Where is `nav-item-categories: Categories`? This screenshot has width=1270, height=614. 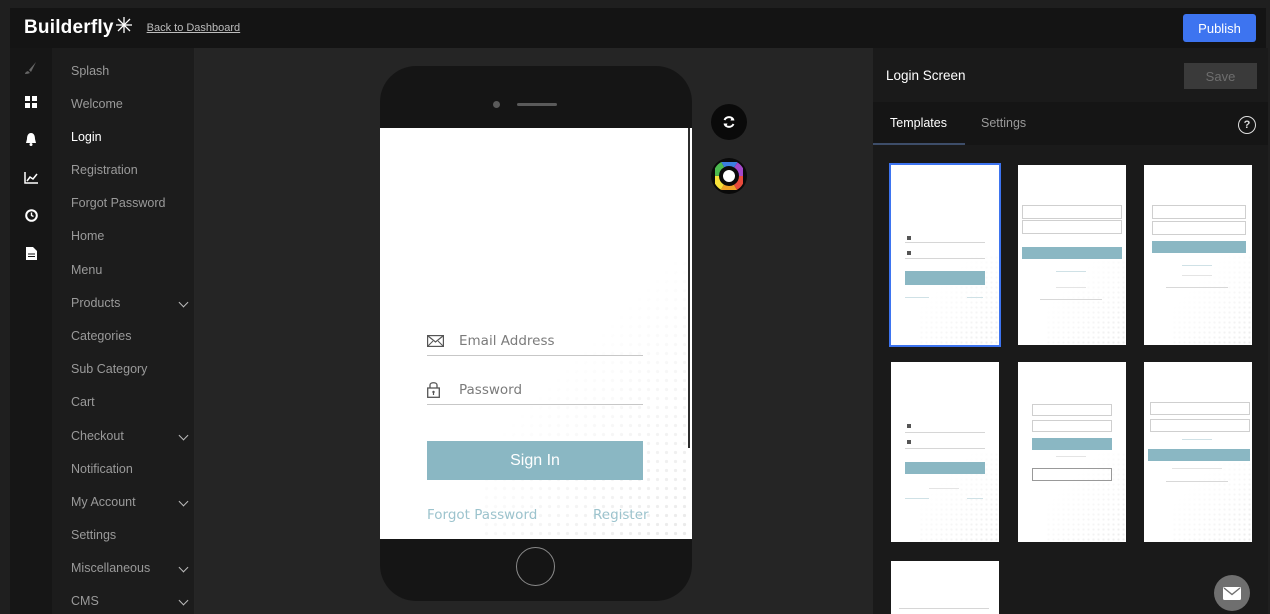 nav-item-categories: Categories is located at coordinates (131, 336).